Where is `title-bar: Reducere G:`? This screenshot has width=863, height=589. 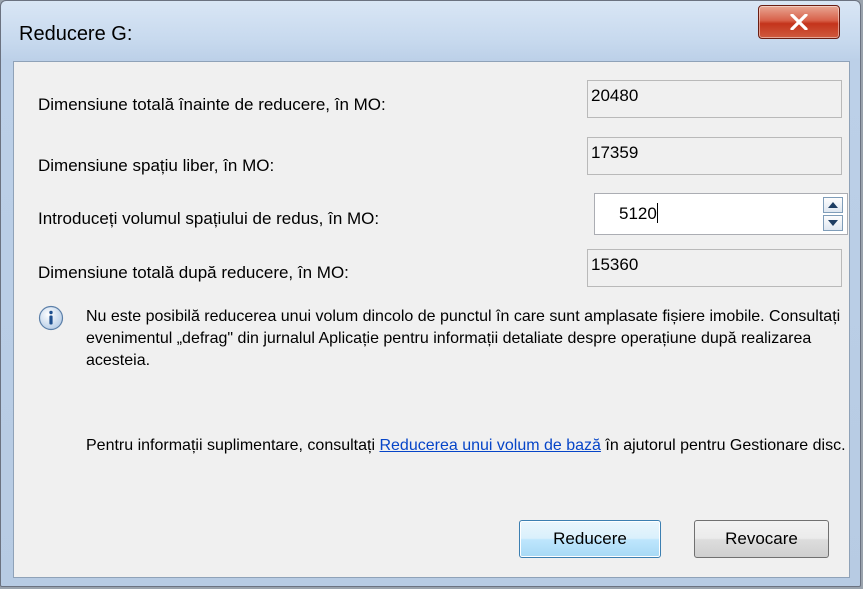 title-bar: Reducere G: is located at coordinates (430, 30).